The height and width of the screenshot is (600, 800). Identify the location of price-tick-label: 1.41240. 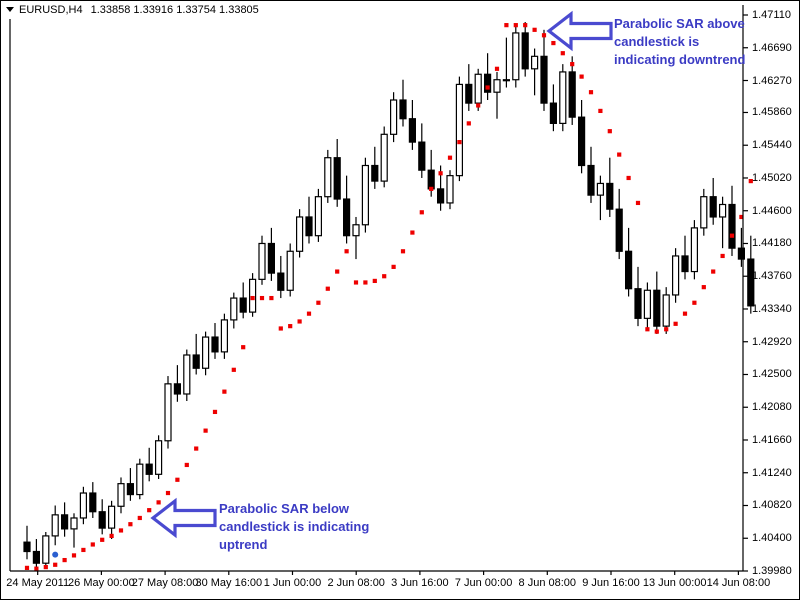
(772, 472).